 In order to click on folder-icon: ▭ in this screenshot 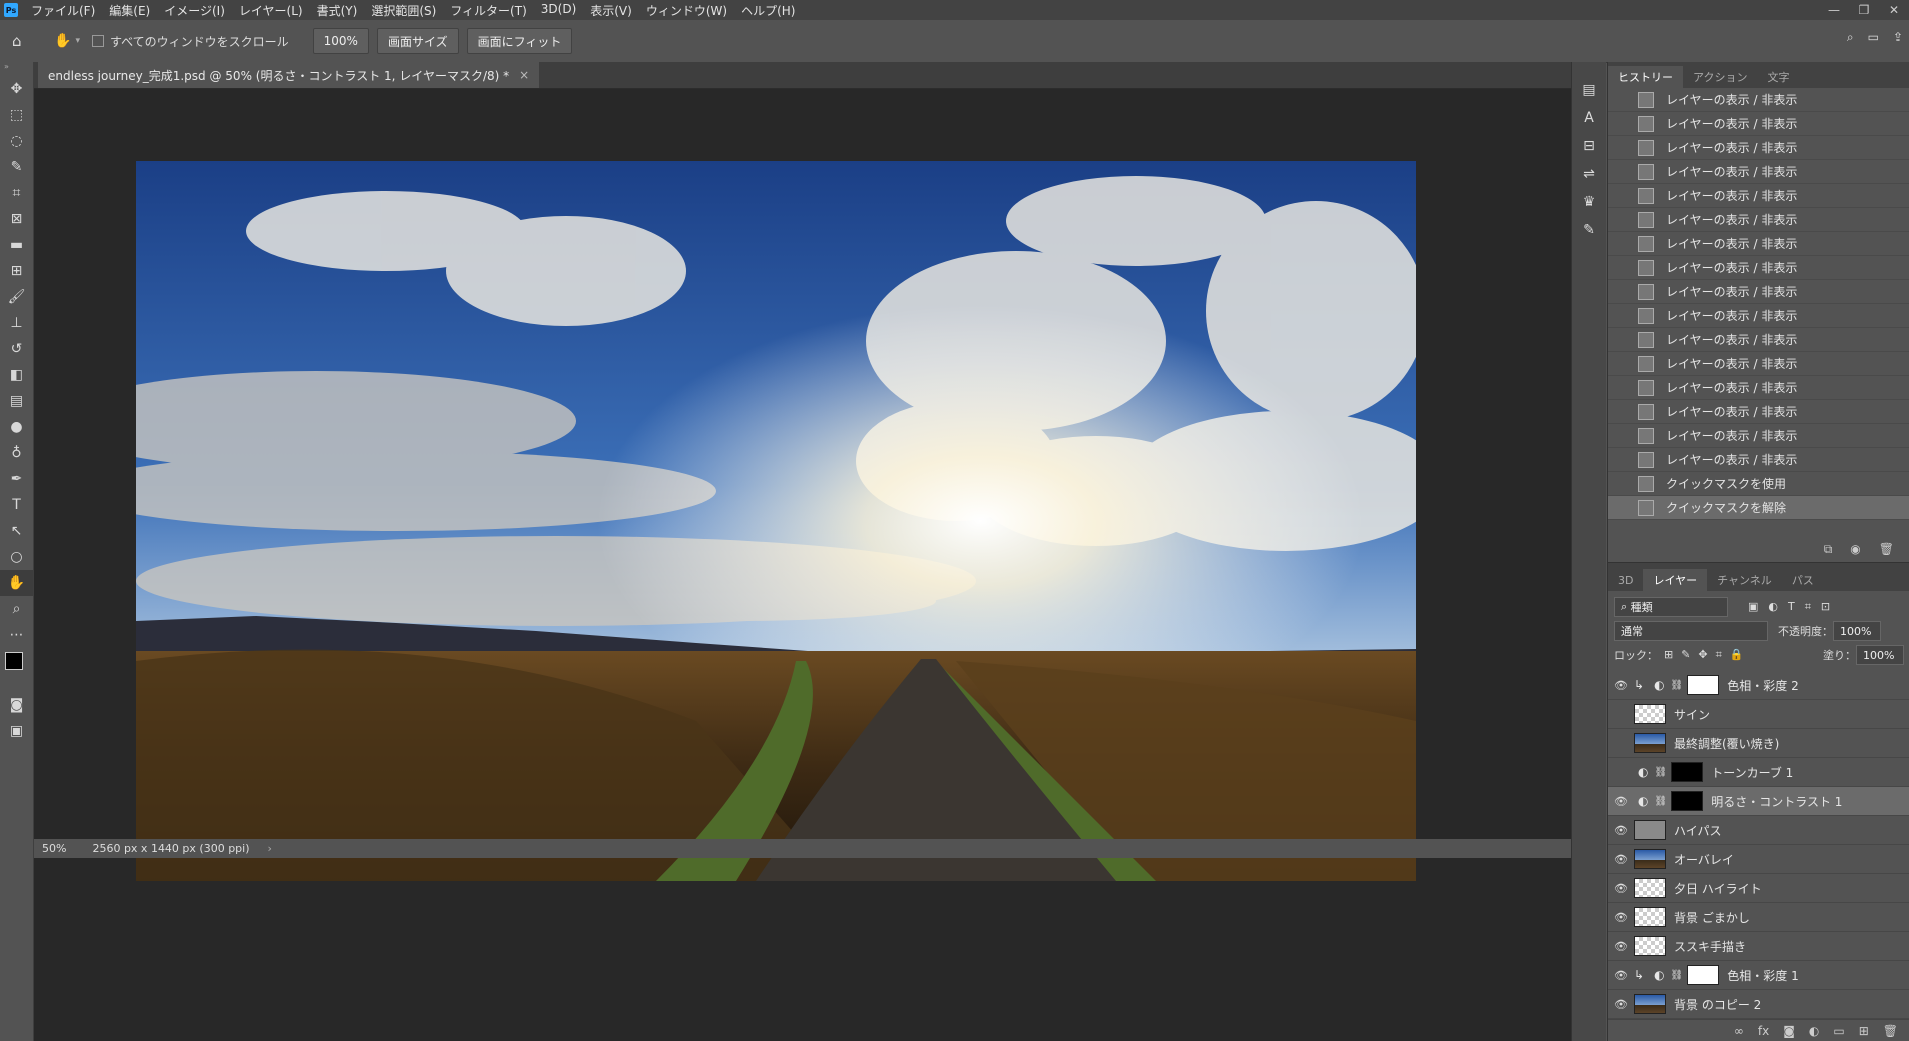, I will do `click(1838, 1031)`.